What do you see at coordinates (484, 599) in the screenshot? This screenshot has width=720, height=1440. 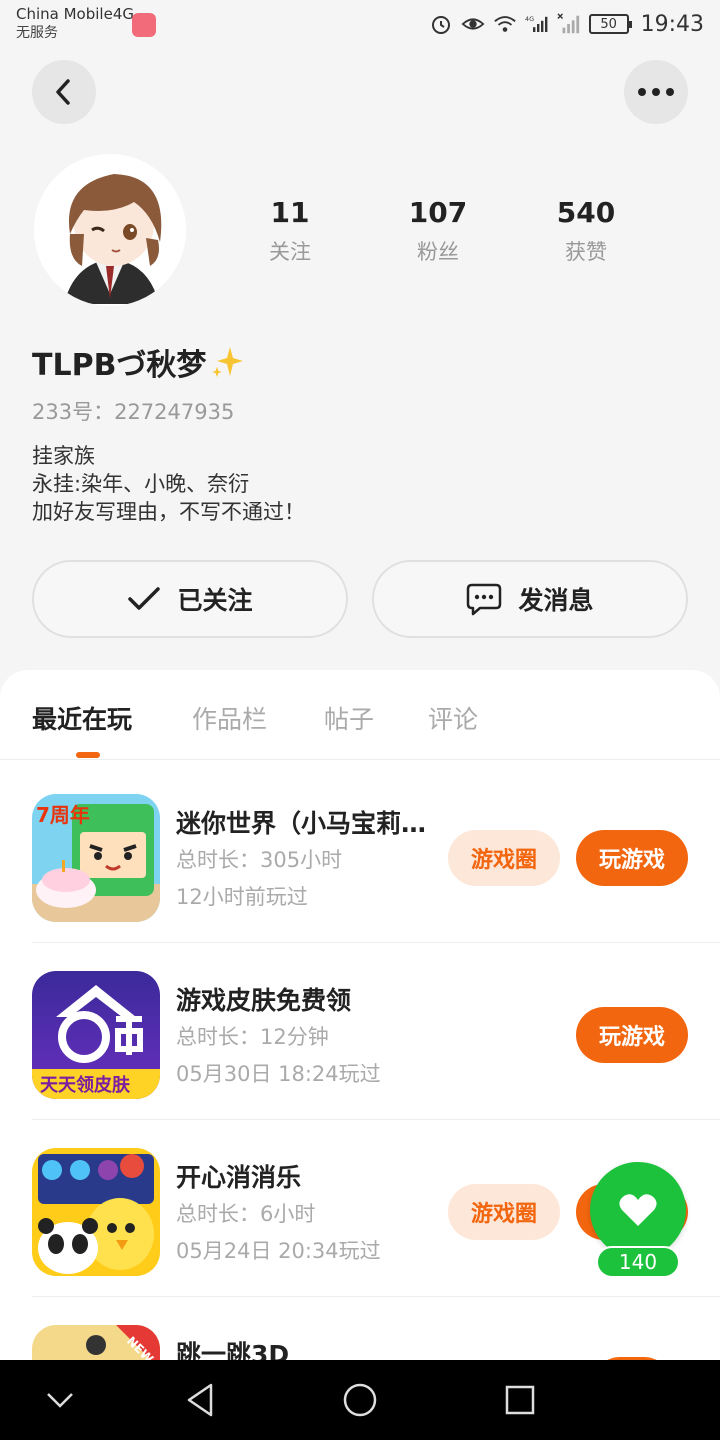 I see `chat-bubble-icon` at bounding box center [484, 599].